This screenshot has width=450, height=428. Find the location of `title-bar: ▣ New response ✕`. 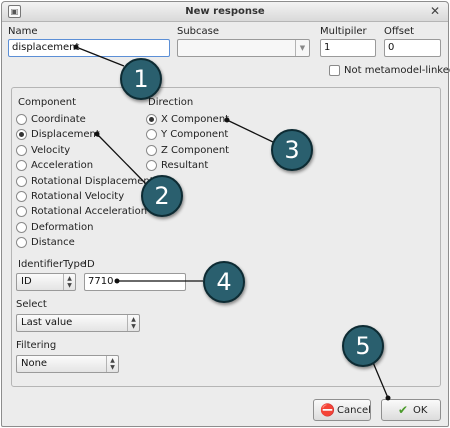

title-bar: ▣ New response ✕ is located at coordinates (225, 12).